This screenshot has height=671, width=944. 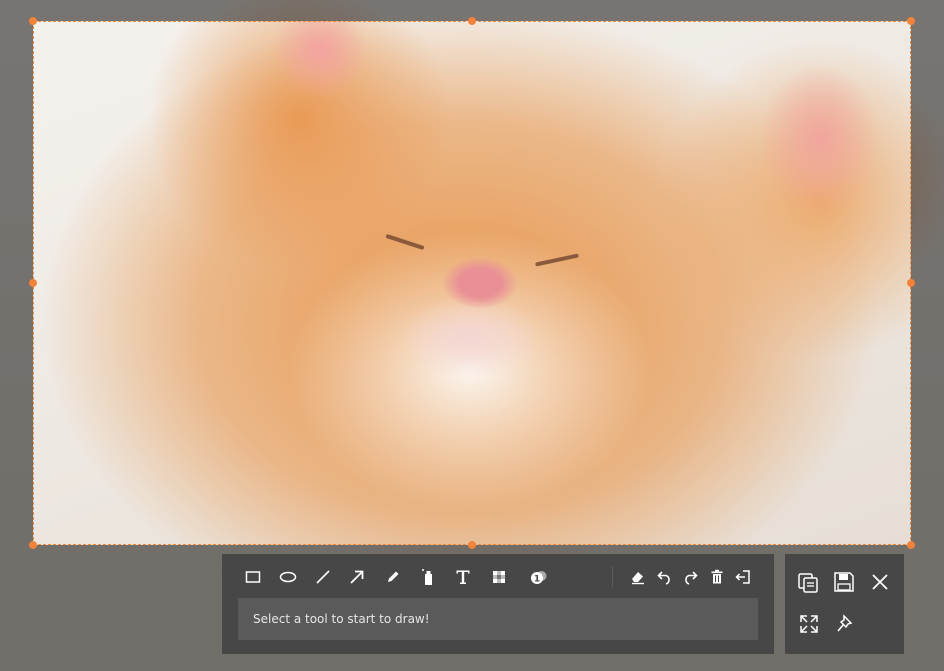 I want to click on pin-icon, so click(x=845, y=623).